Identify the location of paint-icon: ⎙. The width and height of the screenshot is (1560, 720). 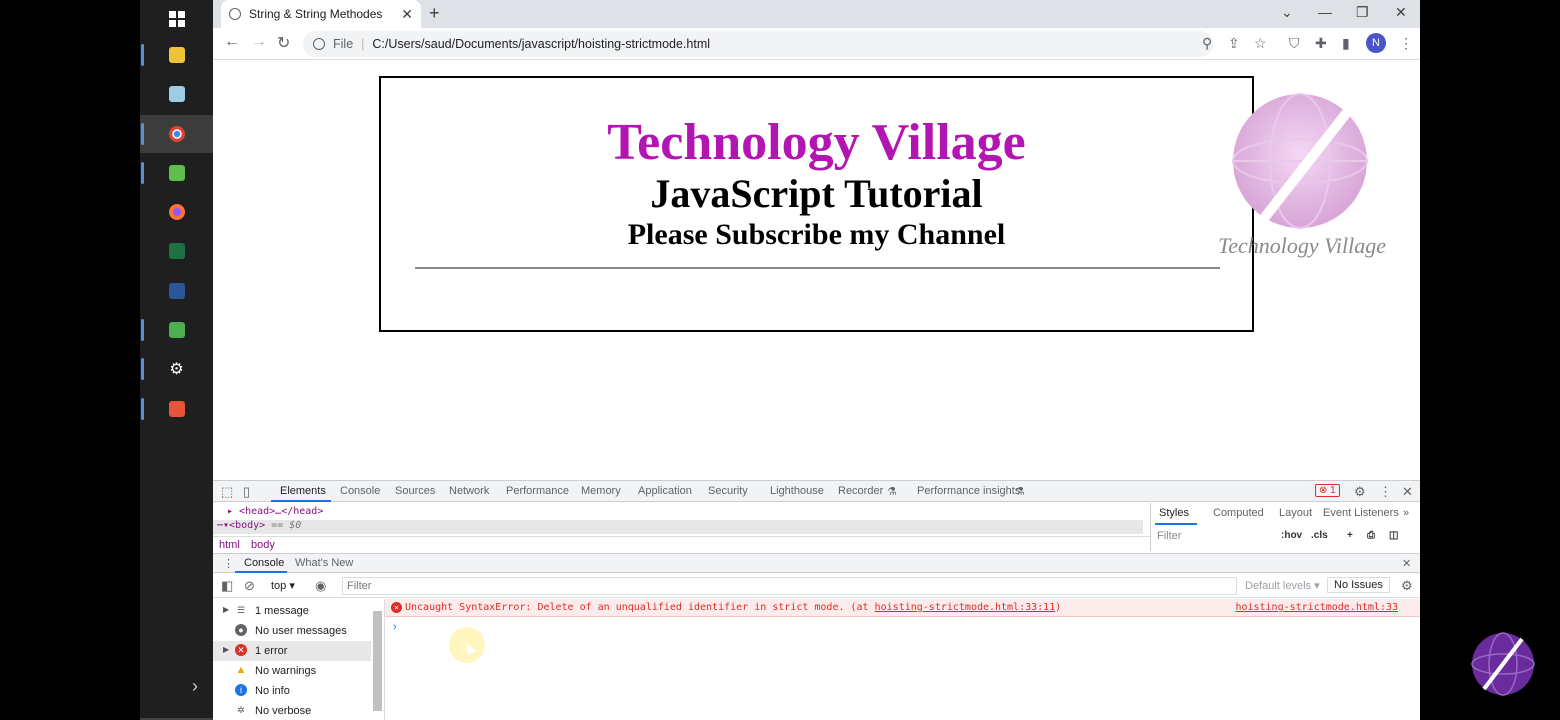
(1371, 535).